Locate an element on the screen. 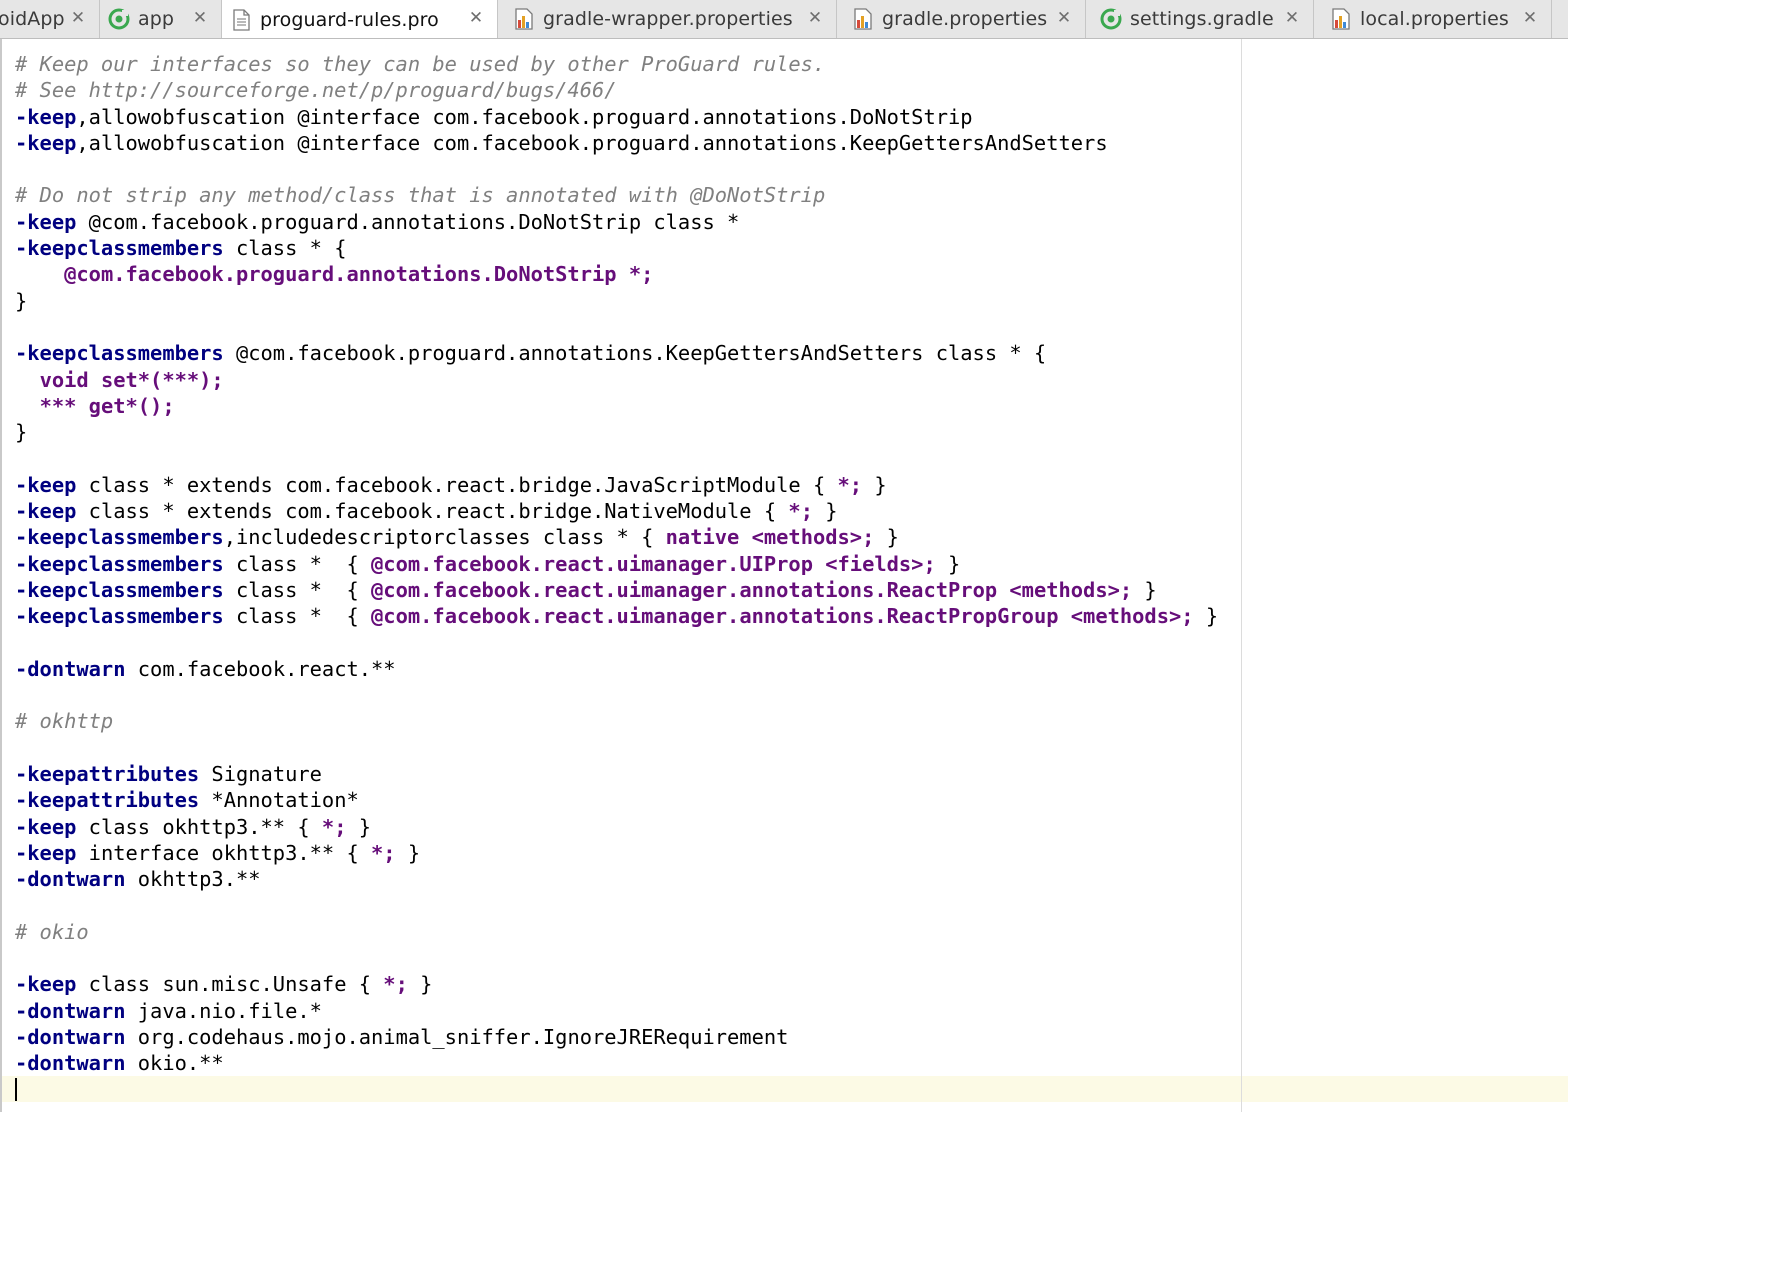 Image resolution: width=1790 pixels, height=1268 pixels. tab-settings-gradle: settings.gradle ✕ is located at coordinates (1203, 19).